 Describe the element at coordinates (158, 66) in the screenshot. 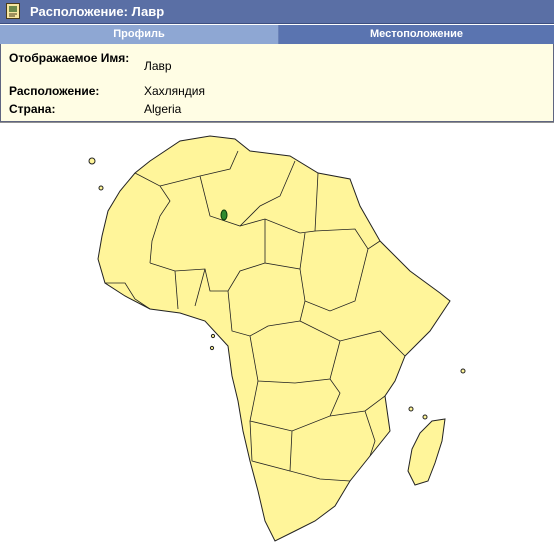

I see `display-name-value: Лавр` at that location.